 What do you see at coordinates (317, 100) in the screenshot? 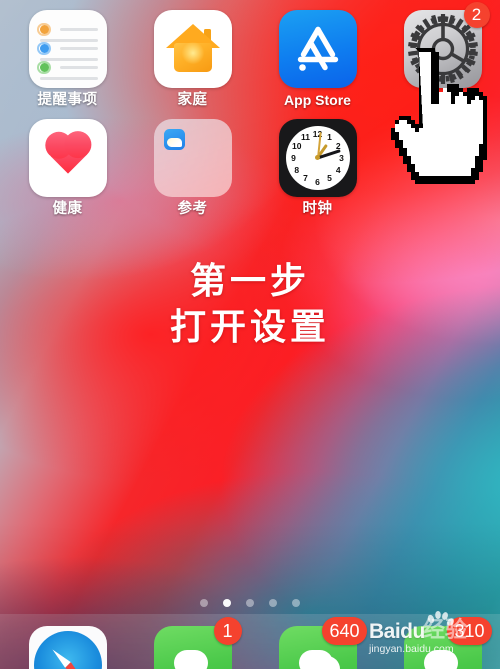
I see `app-label-app-store: App Store` at bounding box center [317, 100].